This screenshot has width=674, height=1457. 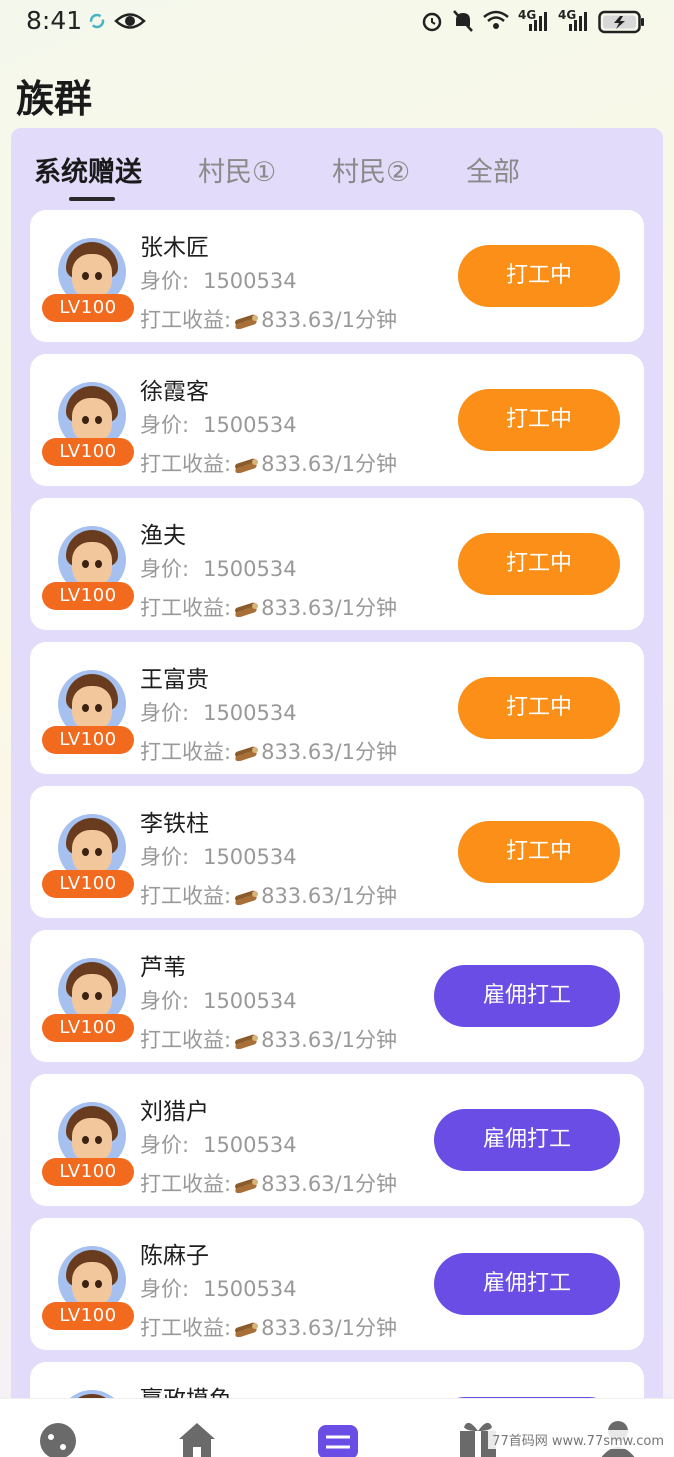 What do you see at coordinates (538, 21) in the screenshot?
I see `signal-icon` at bounding box center [538, 21].